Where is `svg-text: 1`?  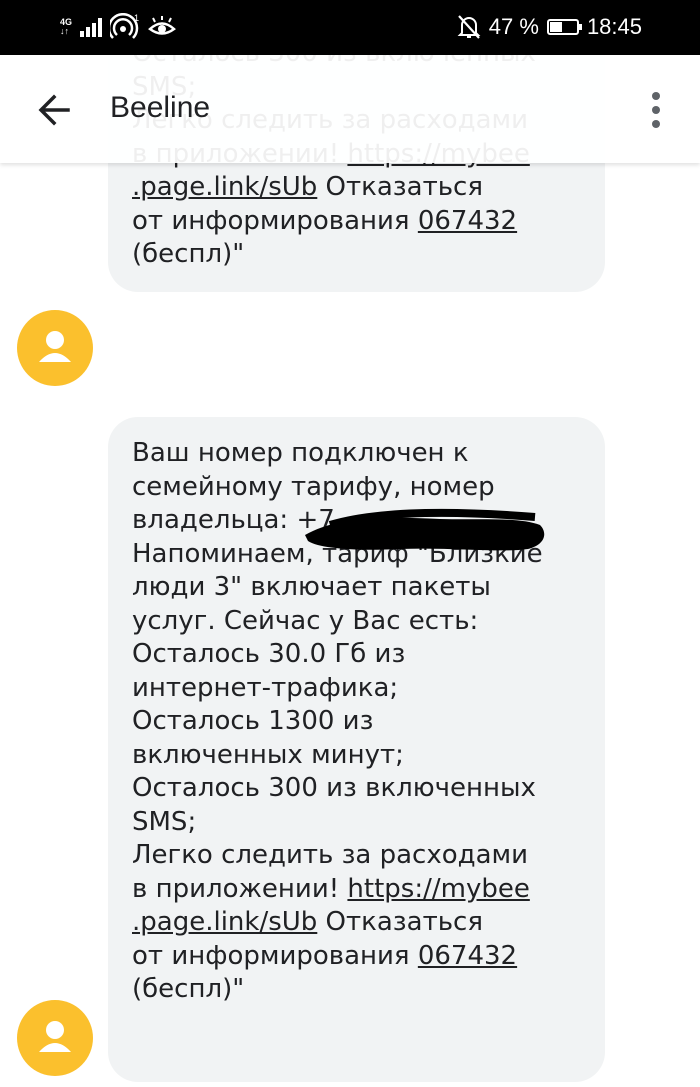 svg-text: 1 is located at coordinates (136, 18).